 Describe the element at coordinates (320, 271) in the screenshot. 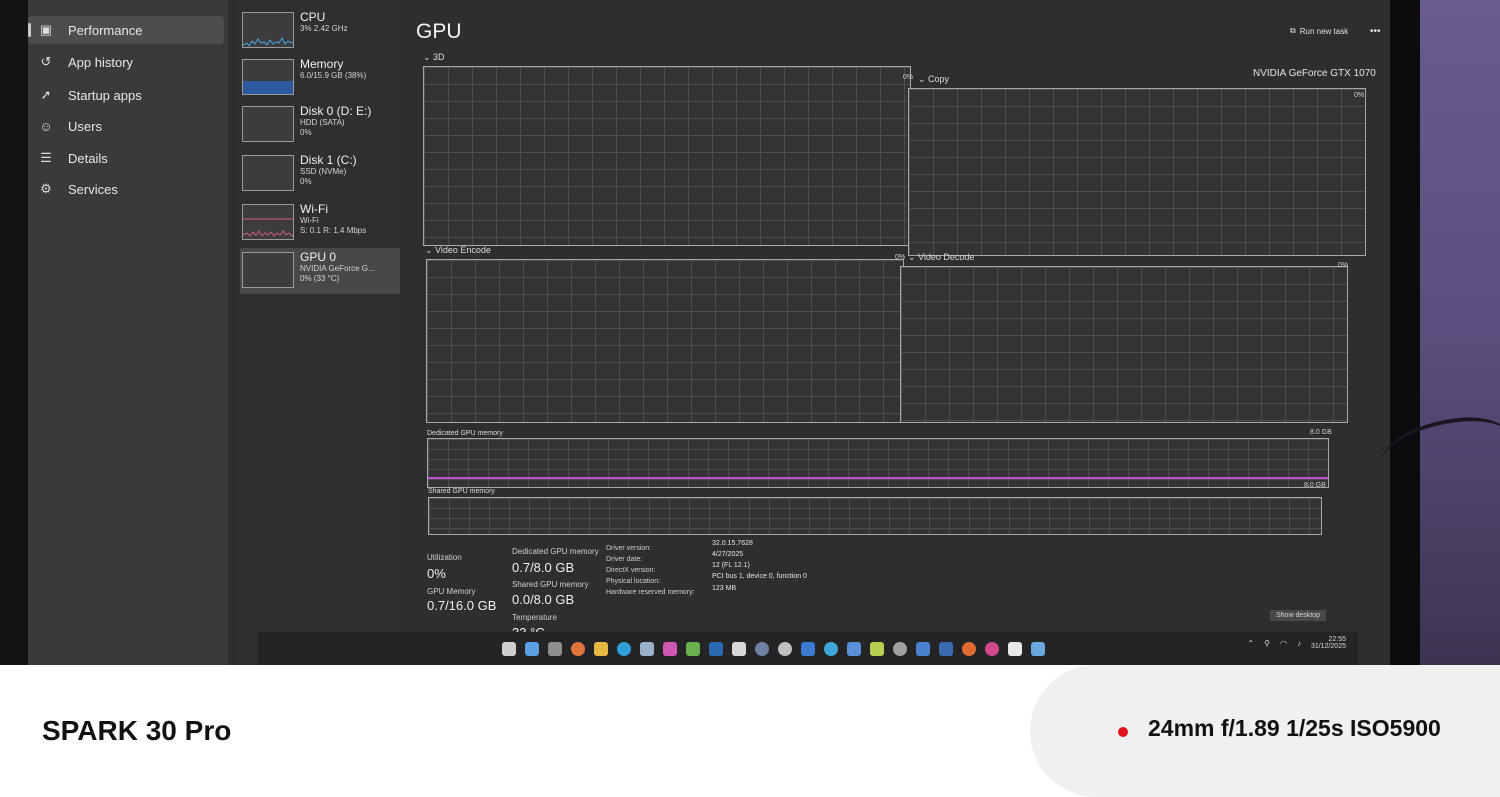

I see `device-item-gpu-0: GPU 0 NVIDIA GeForce G... 0% (33 °C)` at that location.